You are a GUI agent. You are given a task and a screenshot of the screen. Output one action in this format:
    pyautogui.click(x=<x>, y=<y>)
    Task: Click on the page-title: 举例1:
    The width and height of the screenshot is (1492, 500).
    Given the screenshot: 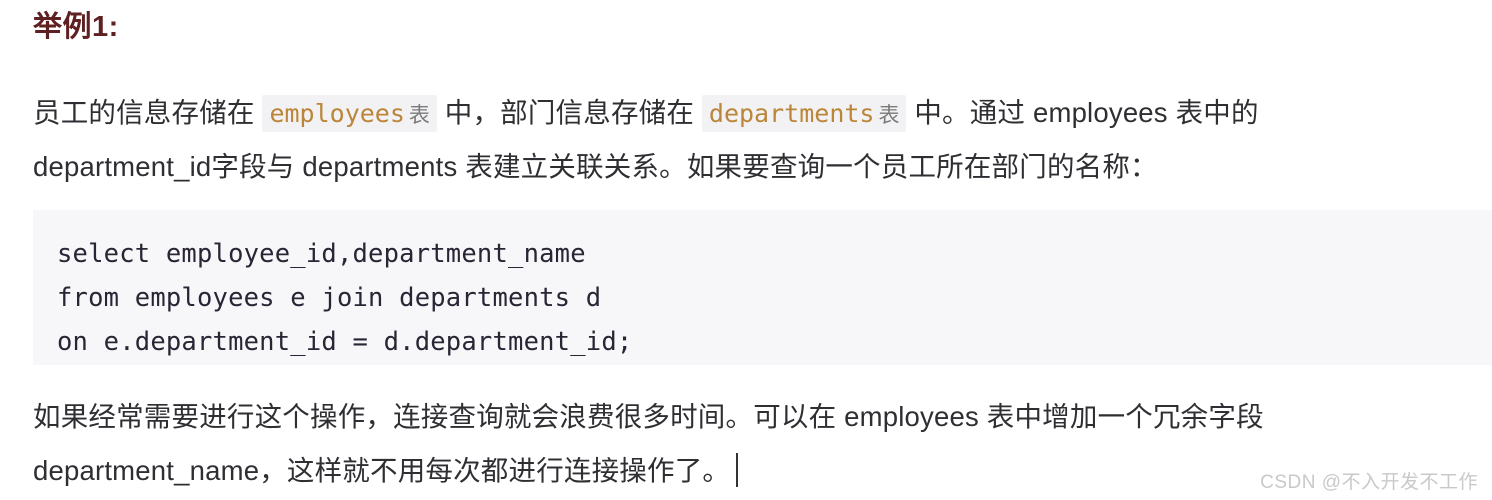 What is the action you would take?
    pyautogui.click(x=76, y=28)
    